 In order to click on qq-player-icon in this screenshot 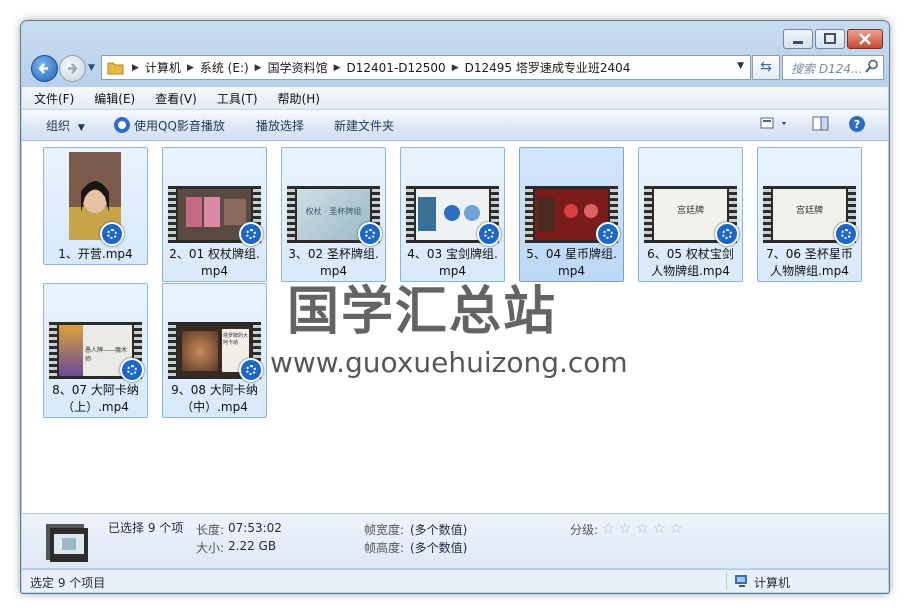, I will do `click(122, 125)`.